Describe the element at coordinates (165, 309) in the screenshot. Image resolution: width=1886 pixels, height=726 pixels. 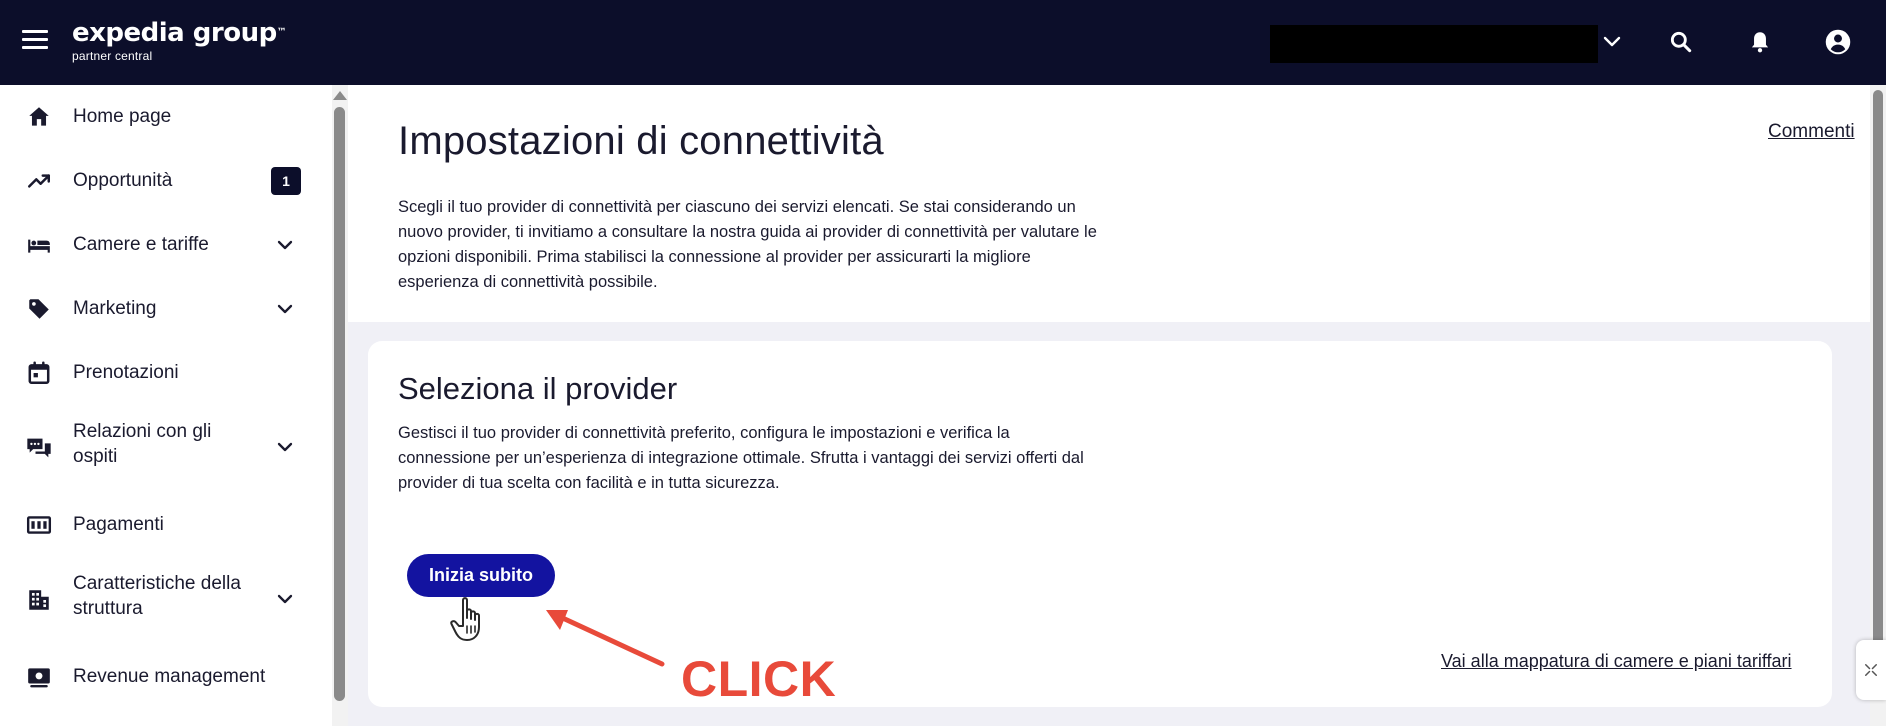
I see `sidebar-item-marketing: Marketing` at that location.